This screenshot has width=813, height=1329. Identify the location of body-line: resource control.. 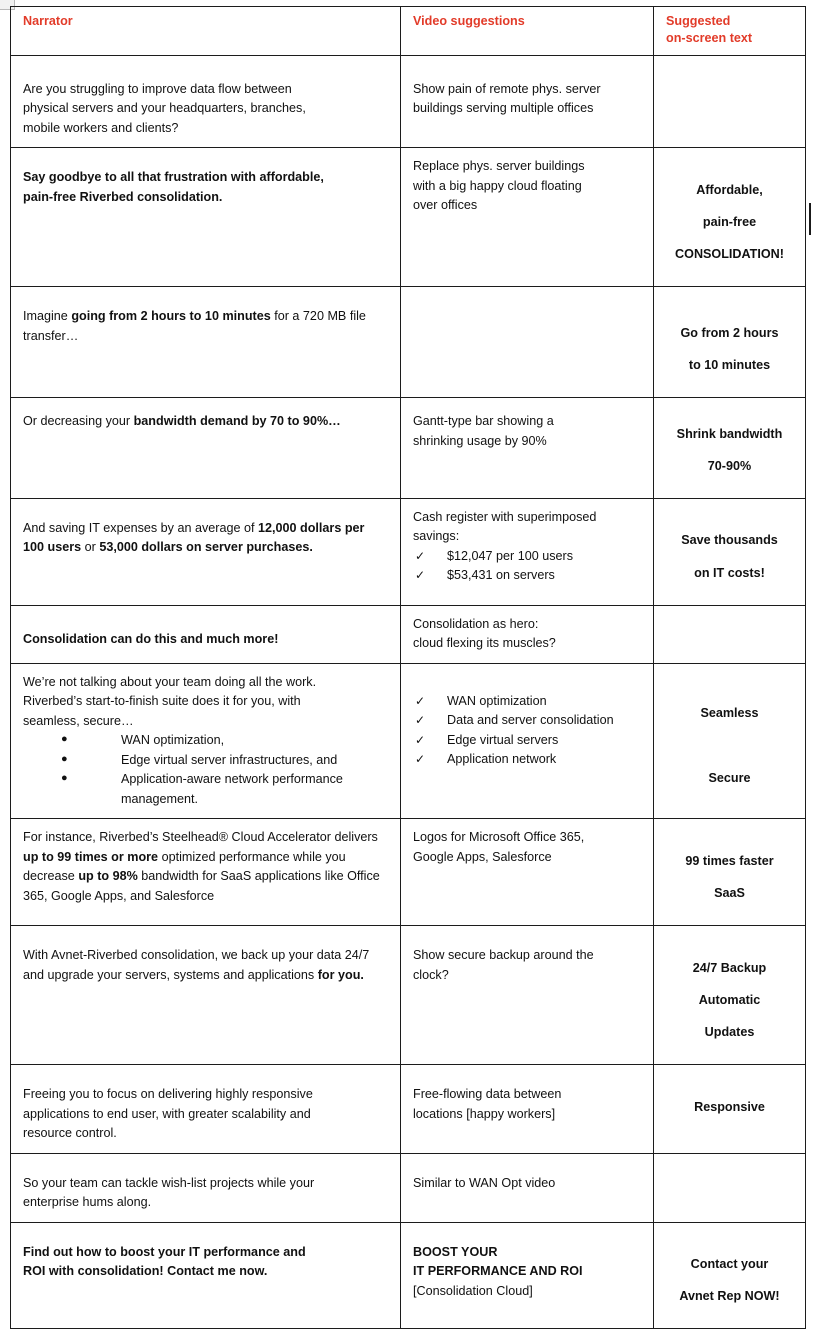
(70, 1133).